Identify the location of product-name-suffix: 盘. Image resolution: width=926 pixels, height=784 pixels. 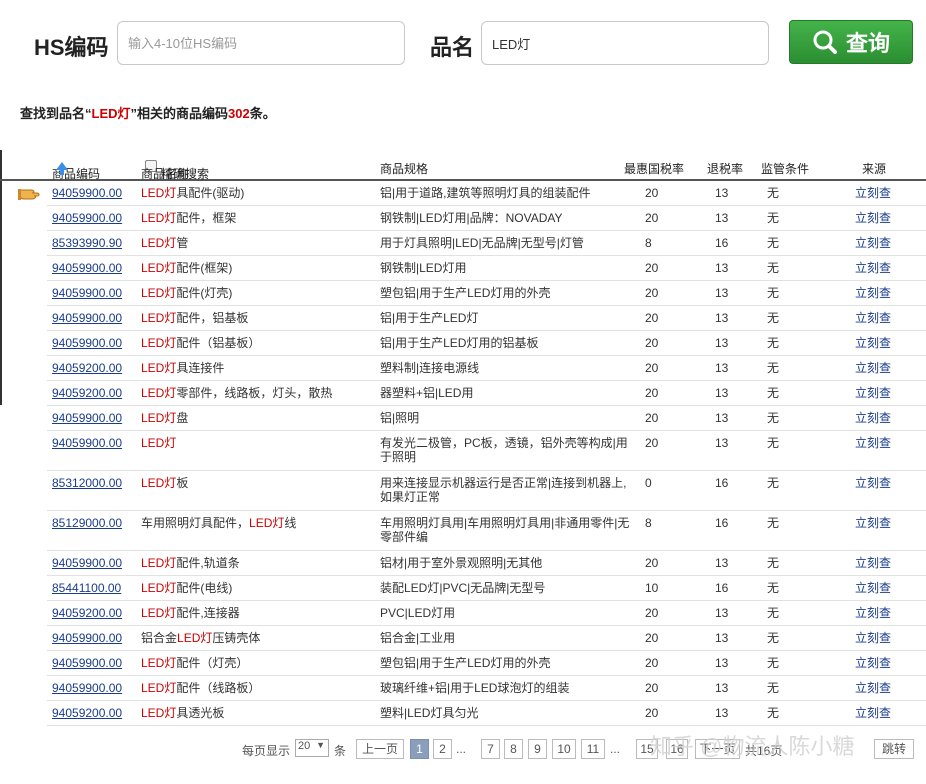
(182, 418).